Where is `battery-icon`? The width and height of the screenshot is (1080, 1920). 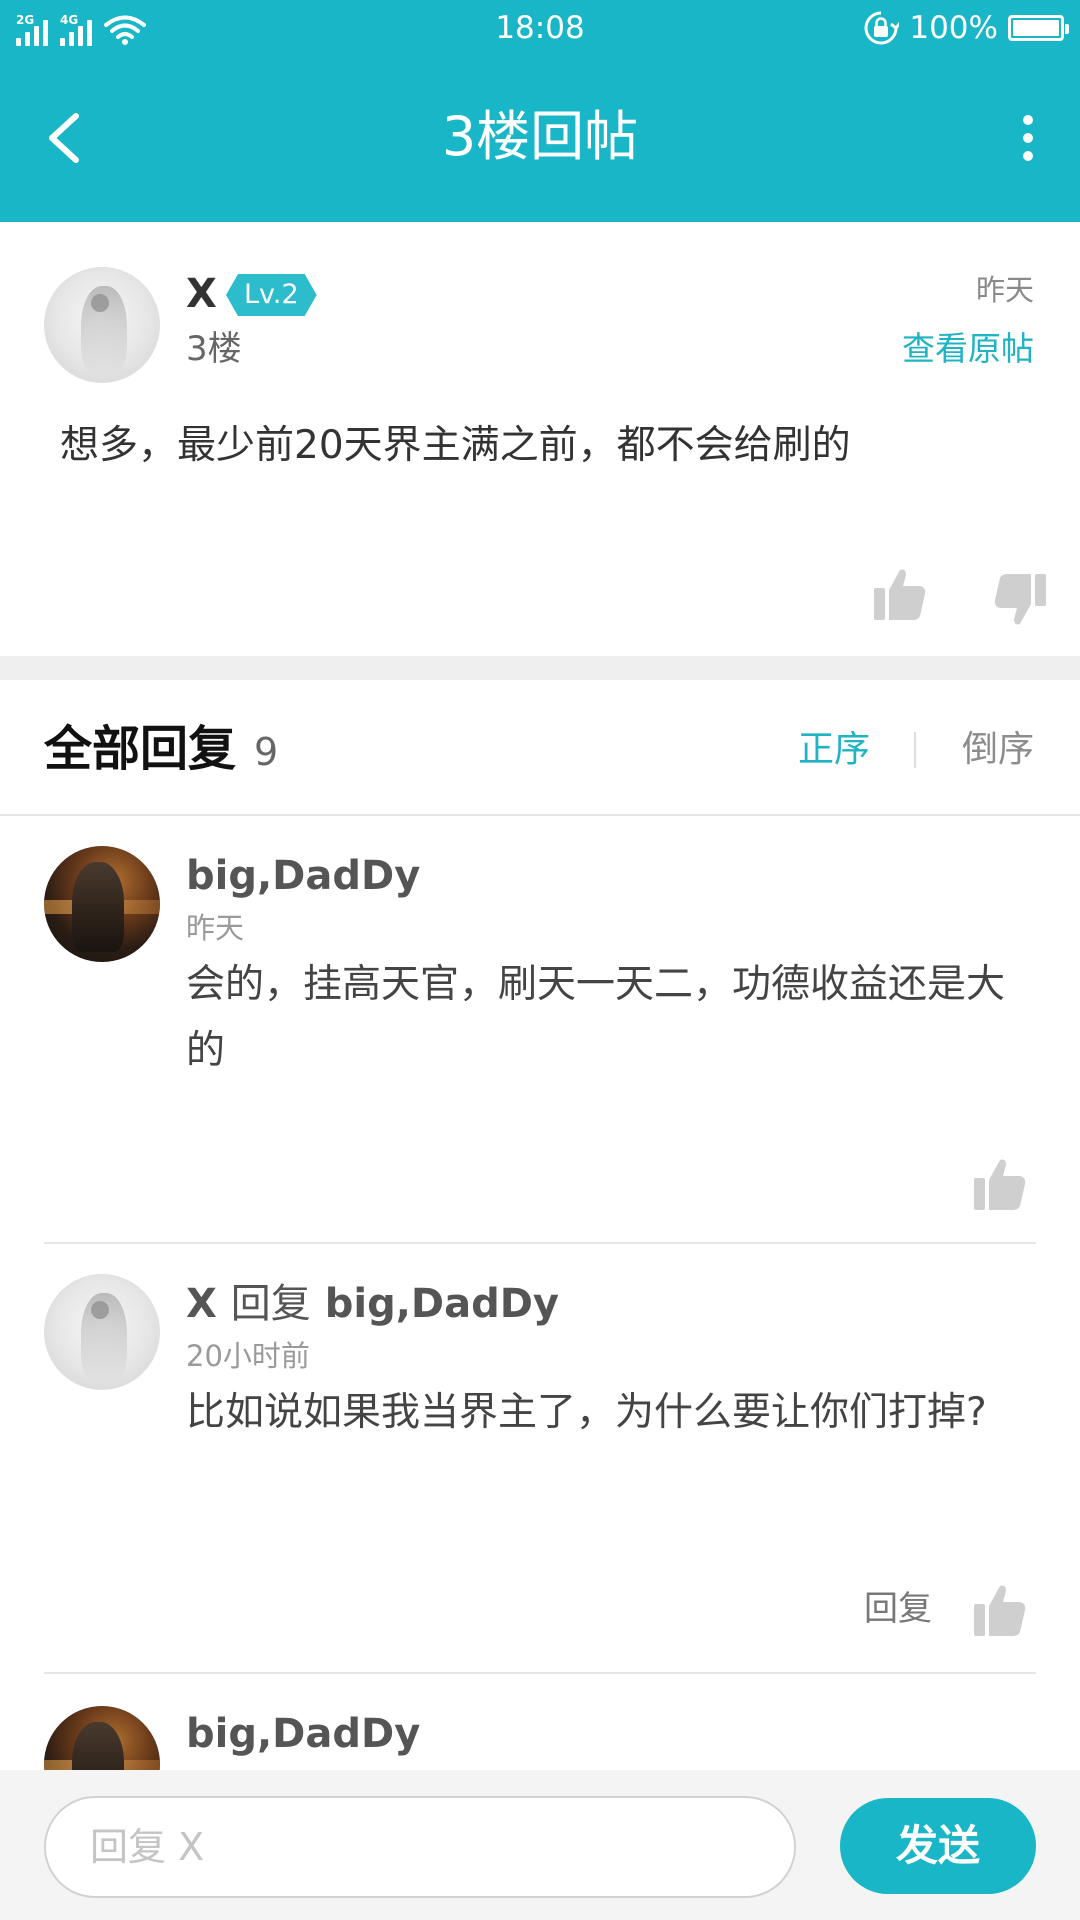 battery-icon is located at coordinates (1038, 28).